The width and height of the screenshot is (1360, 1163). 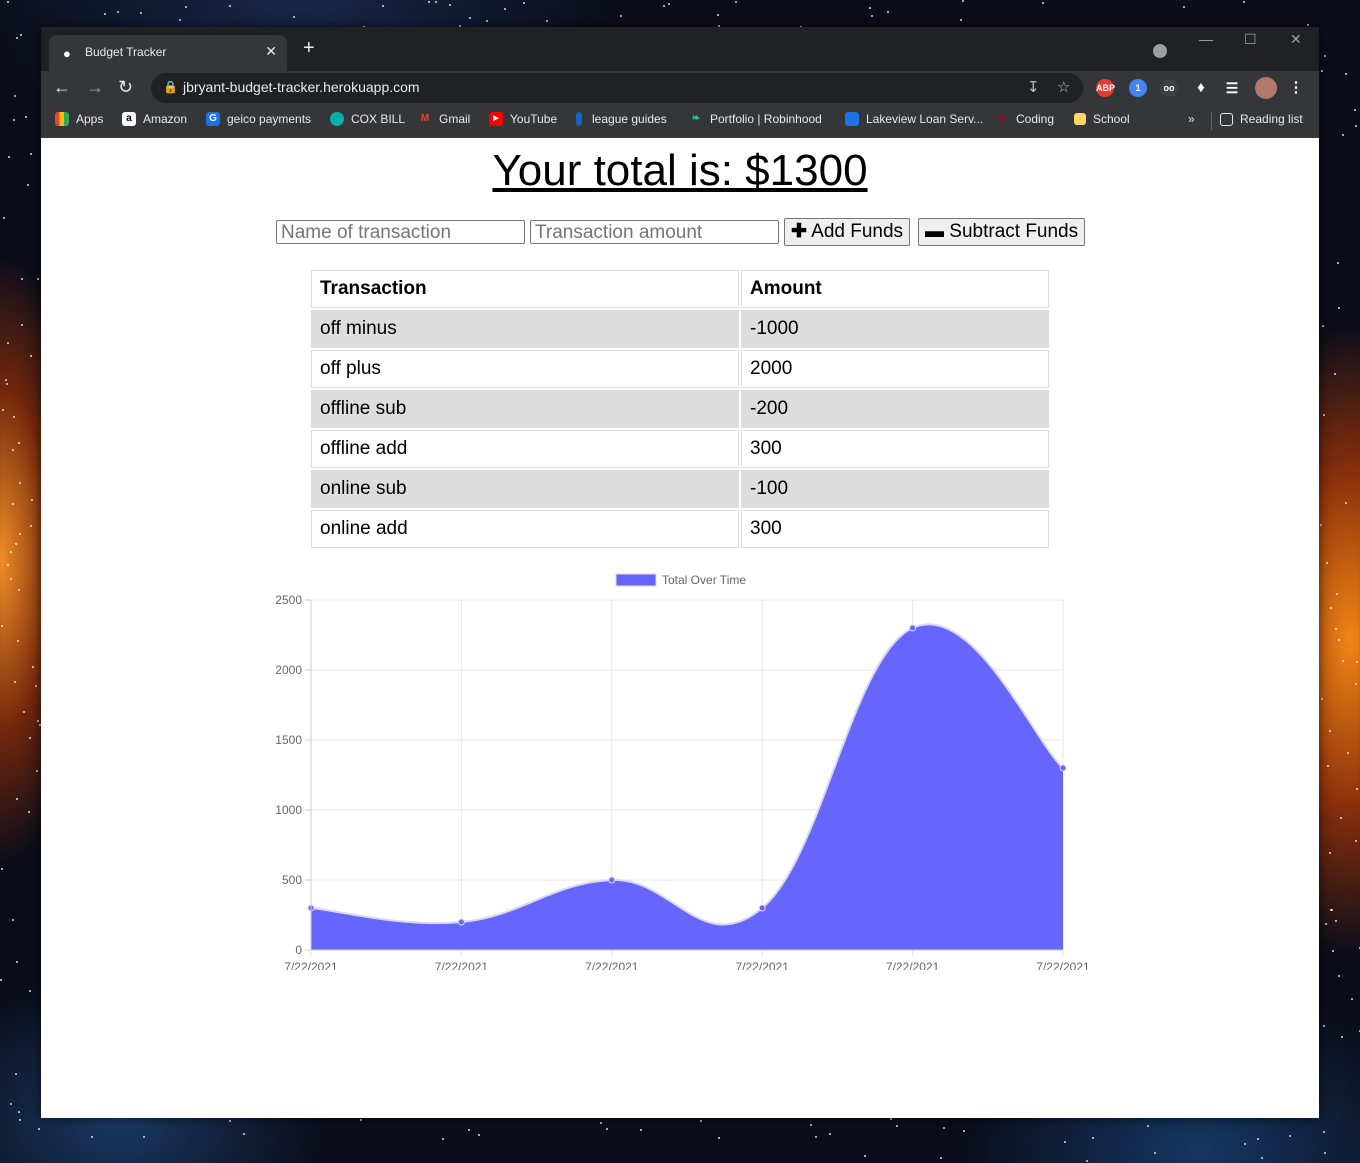 I want to click on y-tick-label: 2500, so click(x=288, y=600).